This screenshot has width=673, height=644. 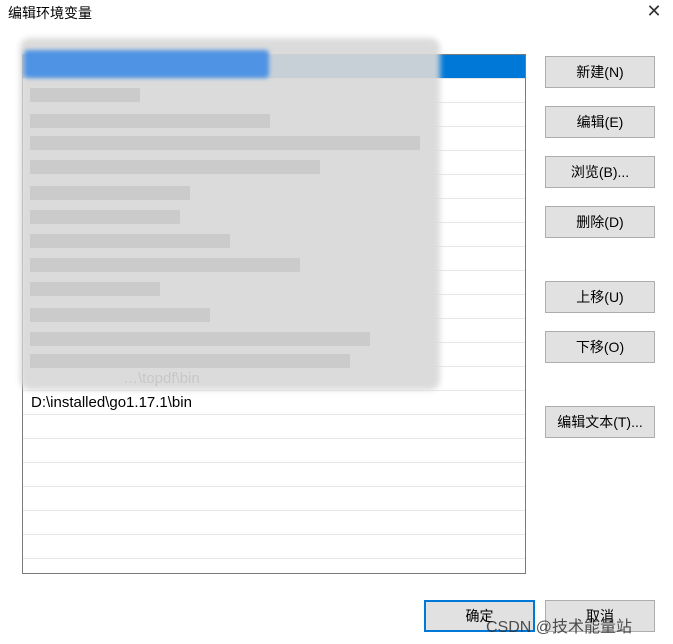 I want to click on new-button: 新建(N), so click(x=600, y=72).